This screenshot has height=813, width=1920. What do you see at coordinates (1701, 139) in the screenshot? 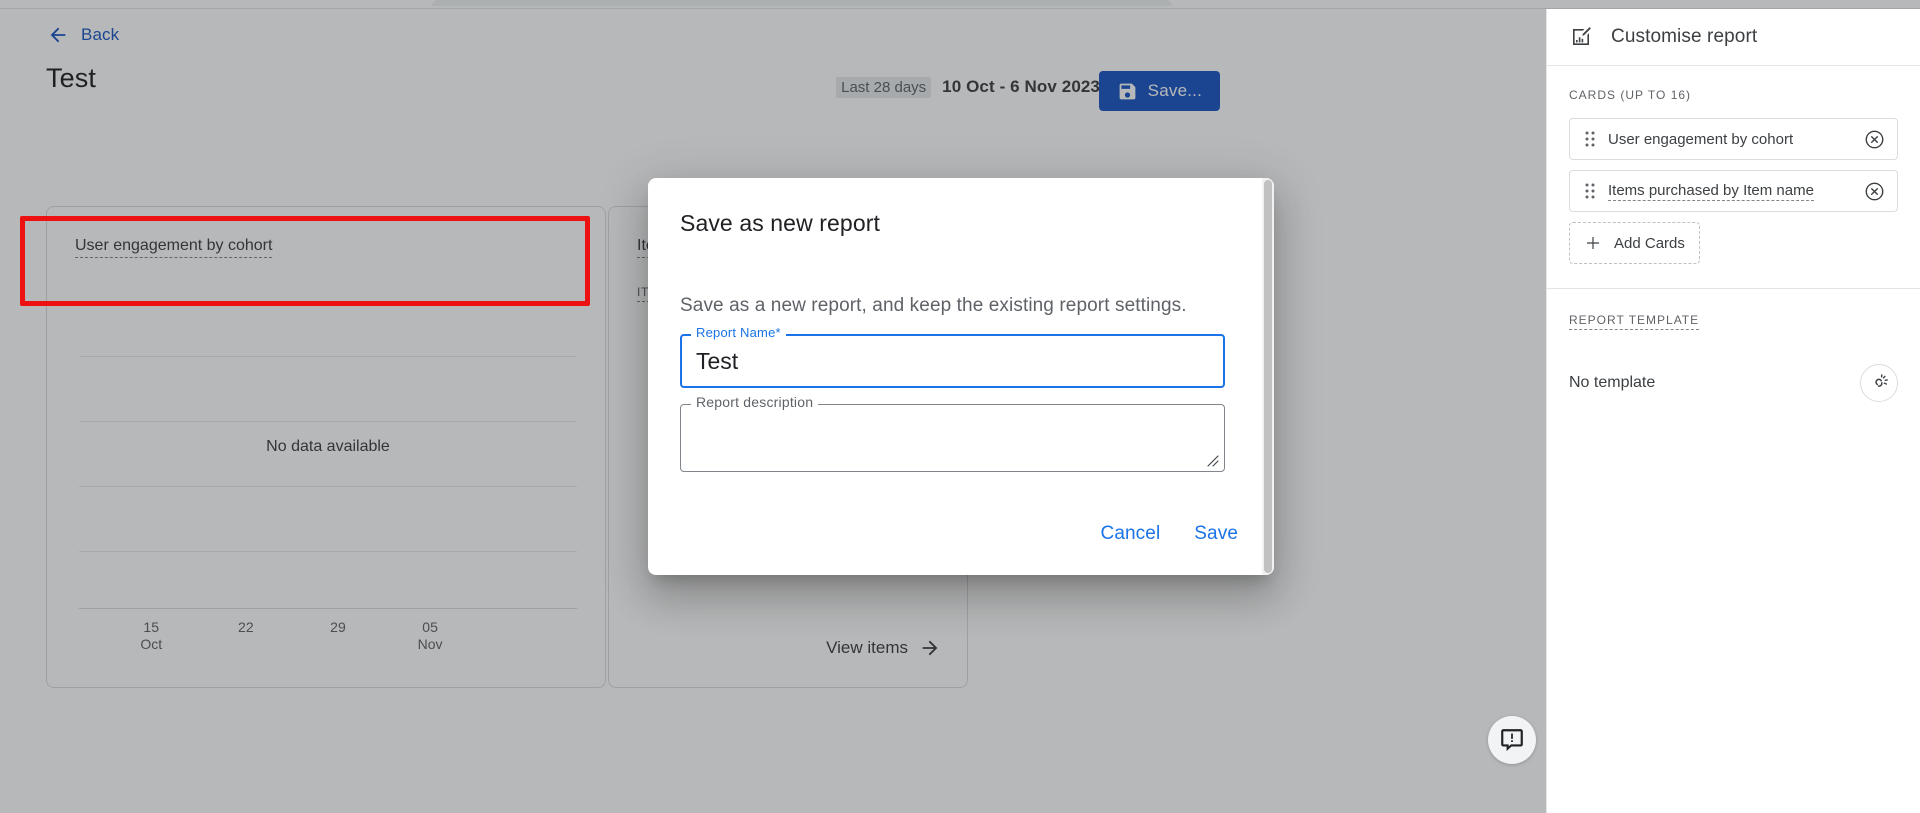
I see `sidebar-card-label: User engagement by cohort` at bounding box center [1701, 139].